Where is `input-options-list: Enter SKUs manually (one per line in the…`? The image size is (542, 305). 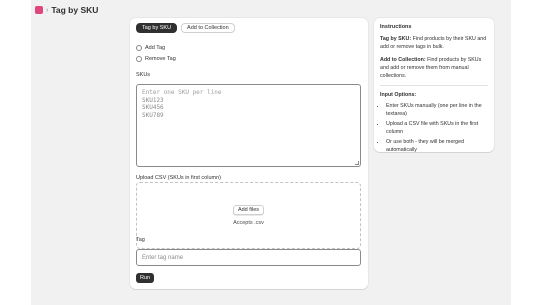 input-options-list: Enter SKUs manually (one per line in the… is located at coordinates (434, 128).